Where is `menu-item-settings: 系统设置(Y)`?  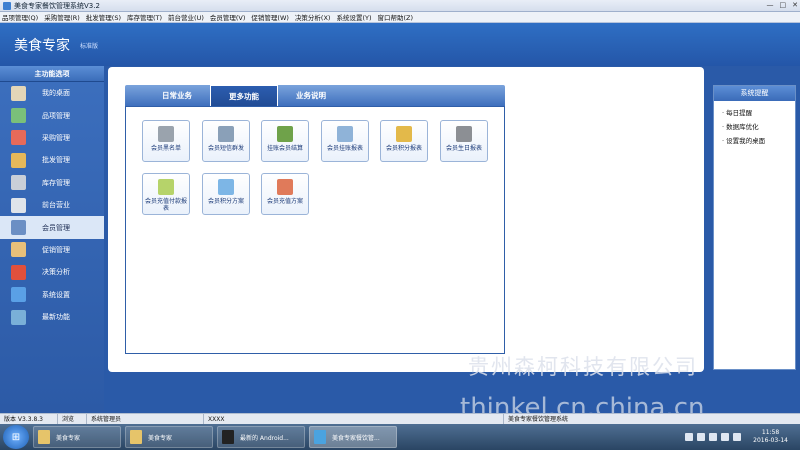 menu-item-settings: 系统设置(Y) is located at coordinates (353, 17).